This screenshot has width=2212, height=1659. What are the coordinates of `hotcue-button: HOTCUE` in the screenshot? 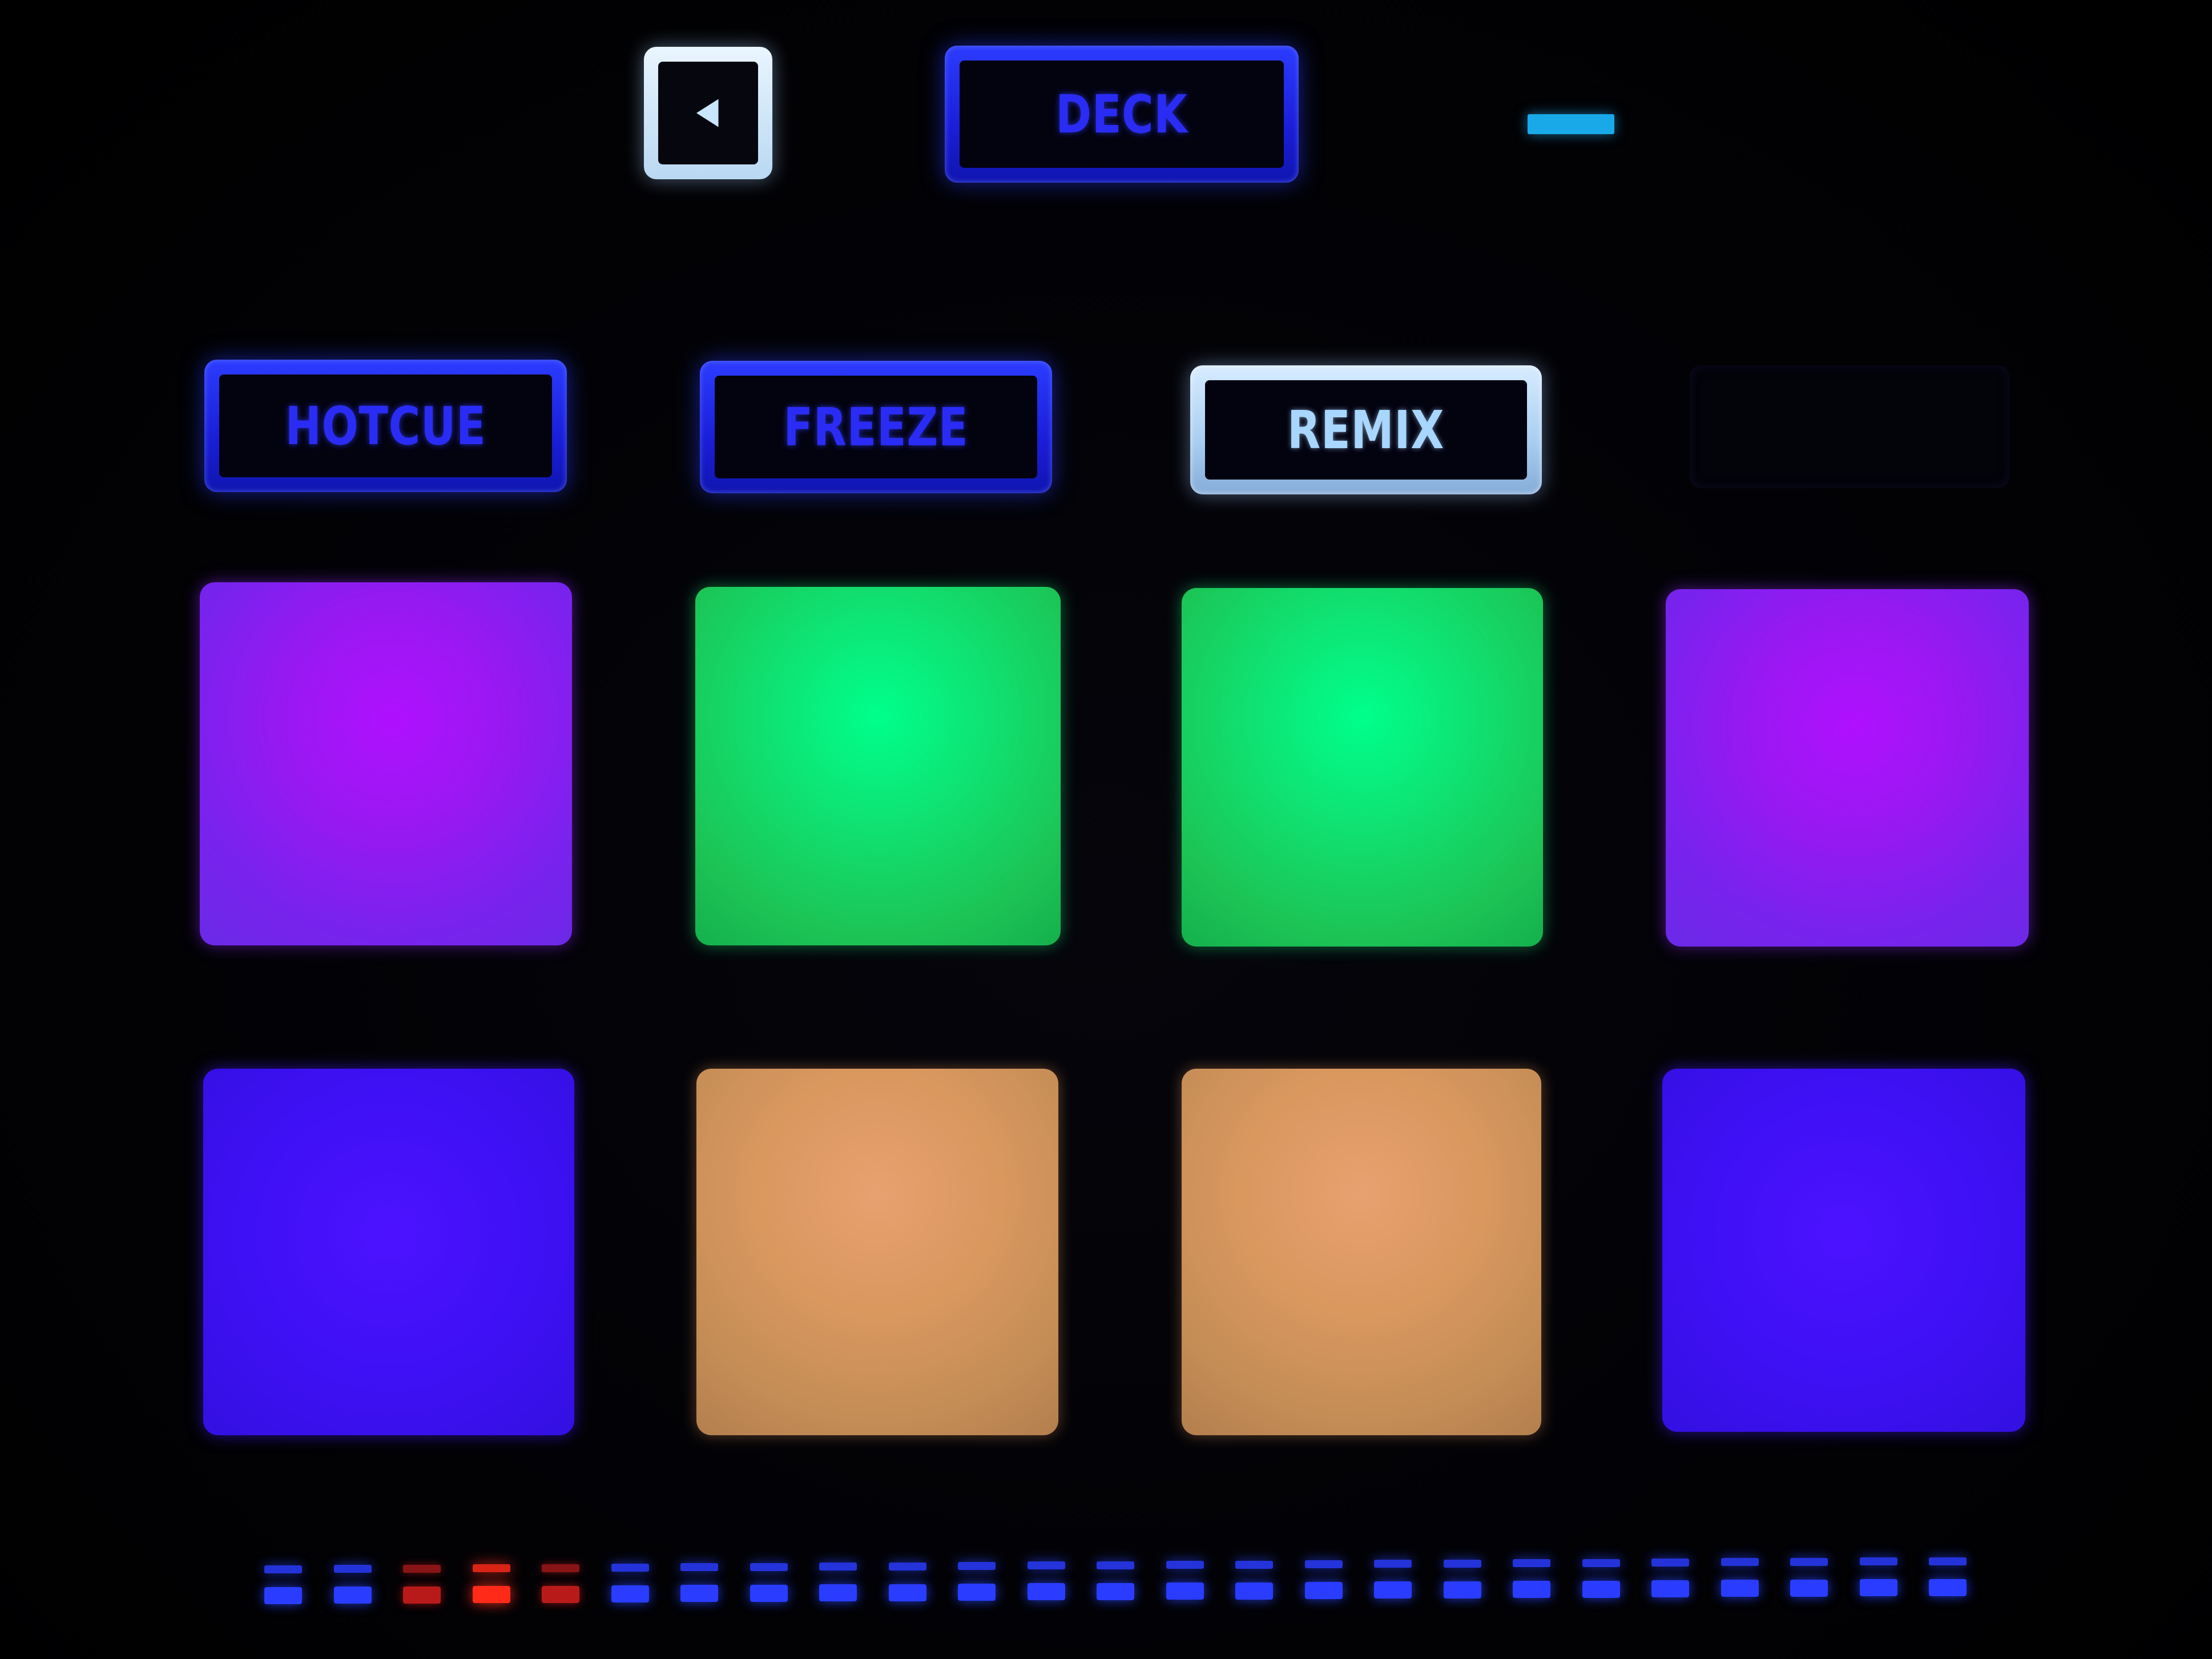 It's located at (385, 426).